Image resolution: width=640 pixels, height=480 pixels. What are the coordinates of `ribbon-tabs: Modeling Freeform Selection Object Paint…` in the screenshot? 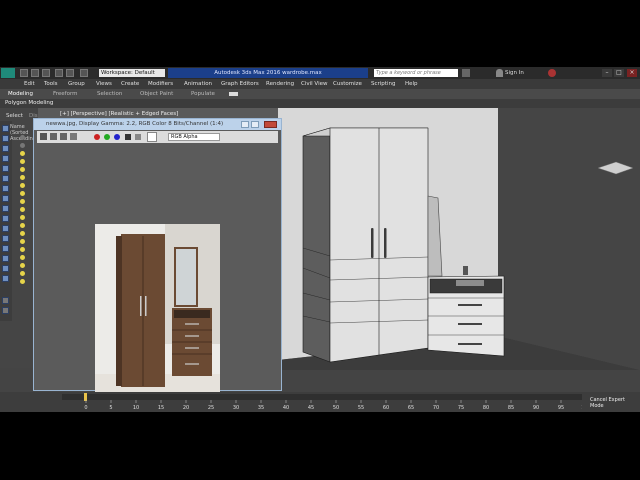 It's located at (320, 94).